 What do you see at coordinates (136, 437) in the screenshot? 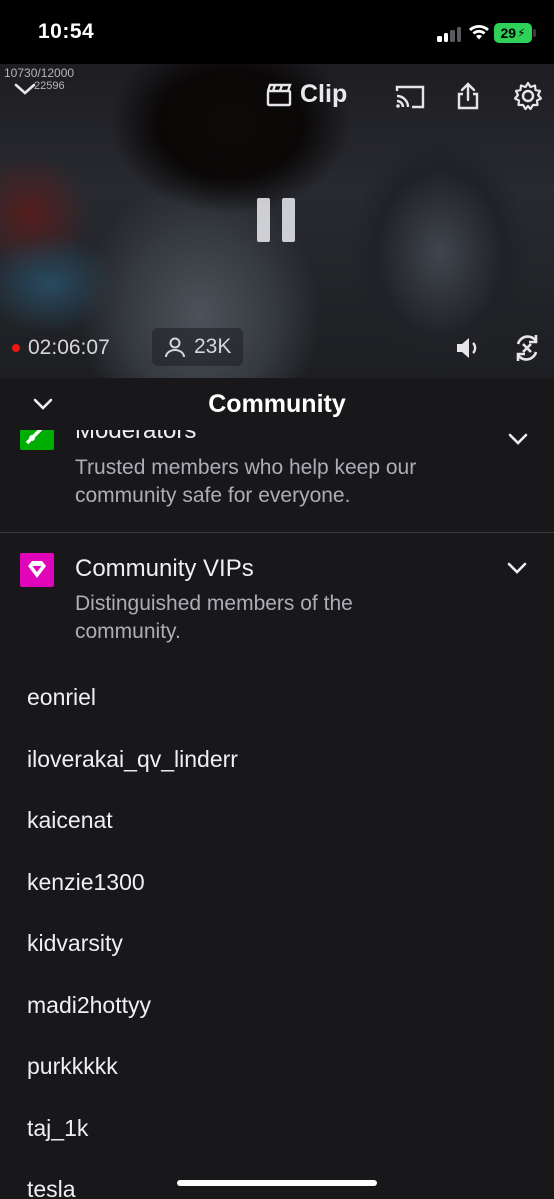
I see `moderators-title: Moderators` at bounding box center [136, 437].